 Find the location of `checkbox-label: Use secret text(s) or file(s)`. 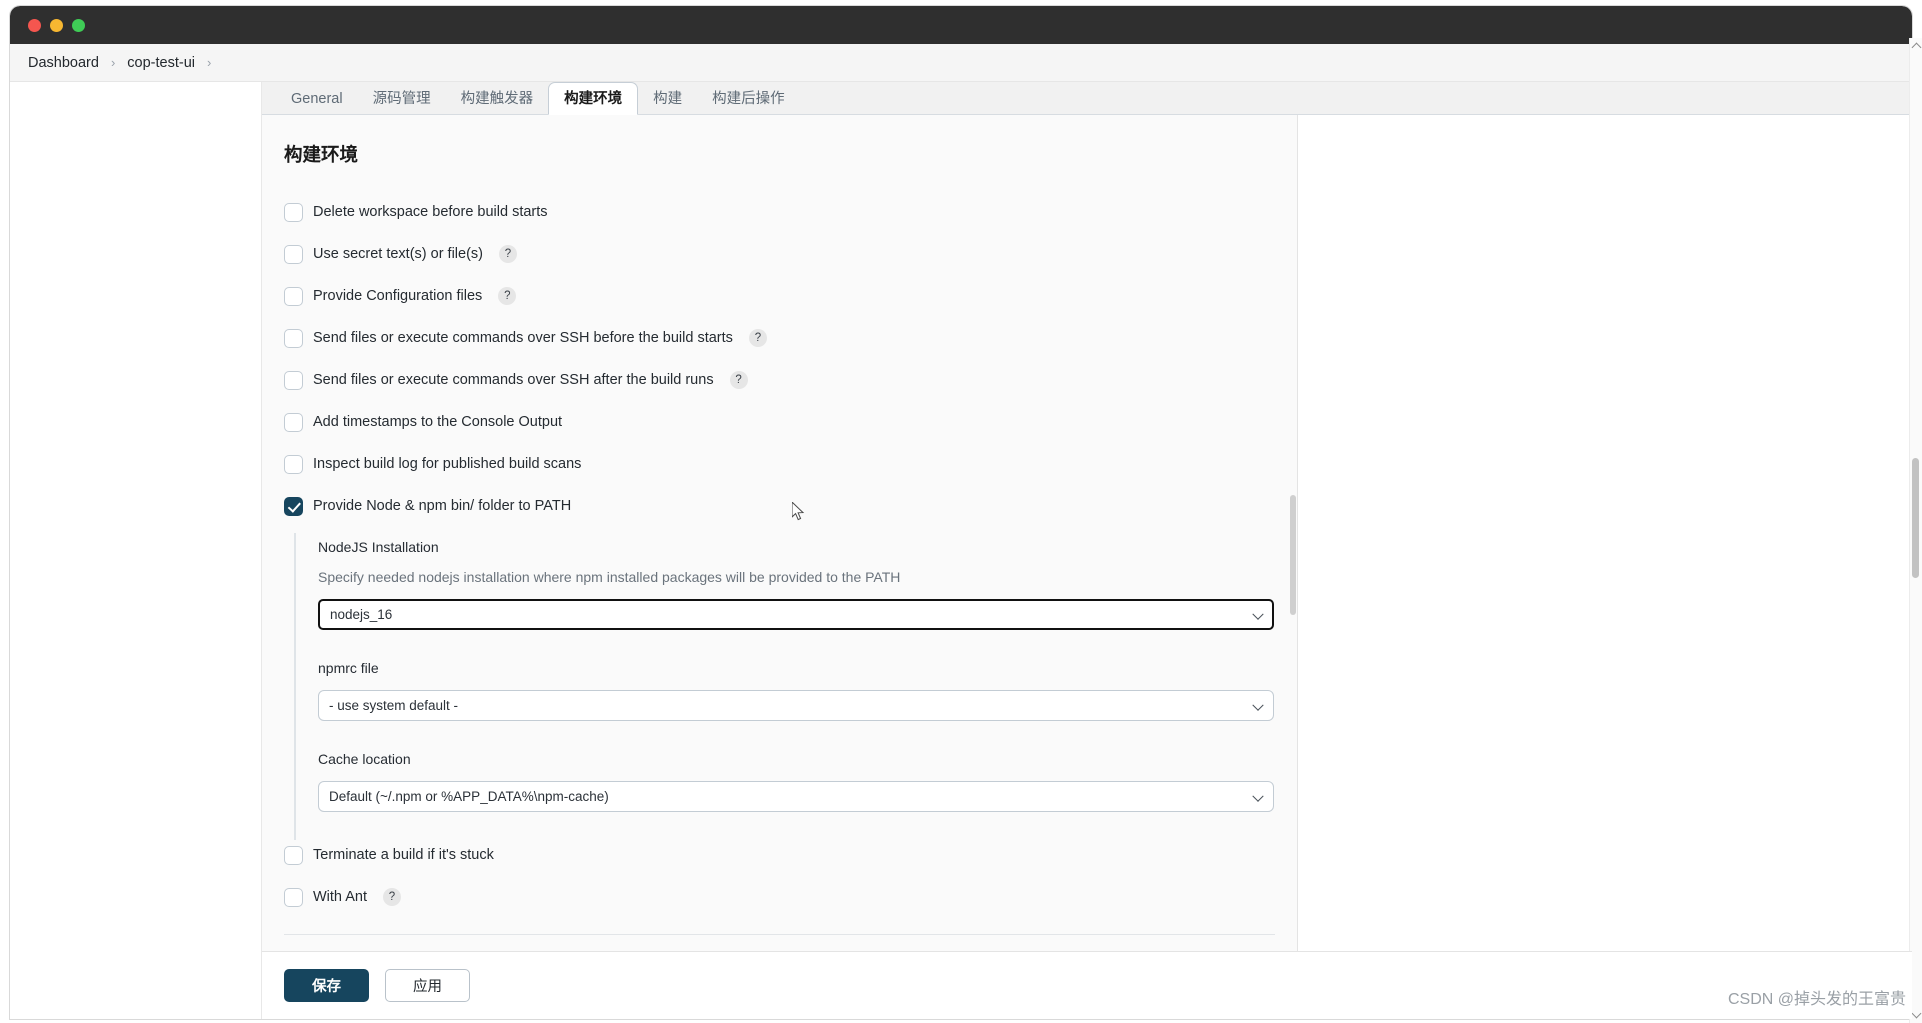

checkbox-label: Use secret text(s) or file(s) is located at coordinates (398, 254).